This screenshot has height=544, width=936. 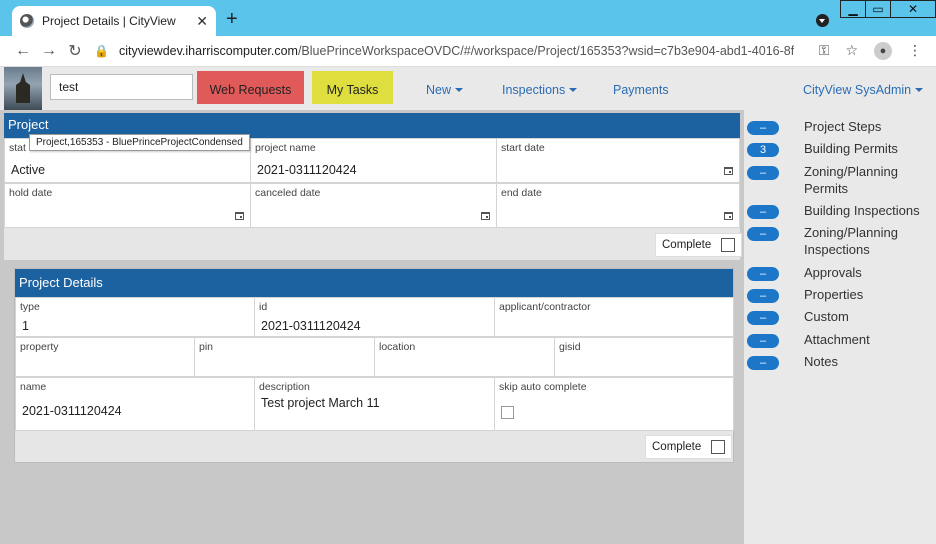 I want to click on gisid-label: gisid, so click(x=570, y=347).